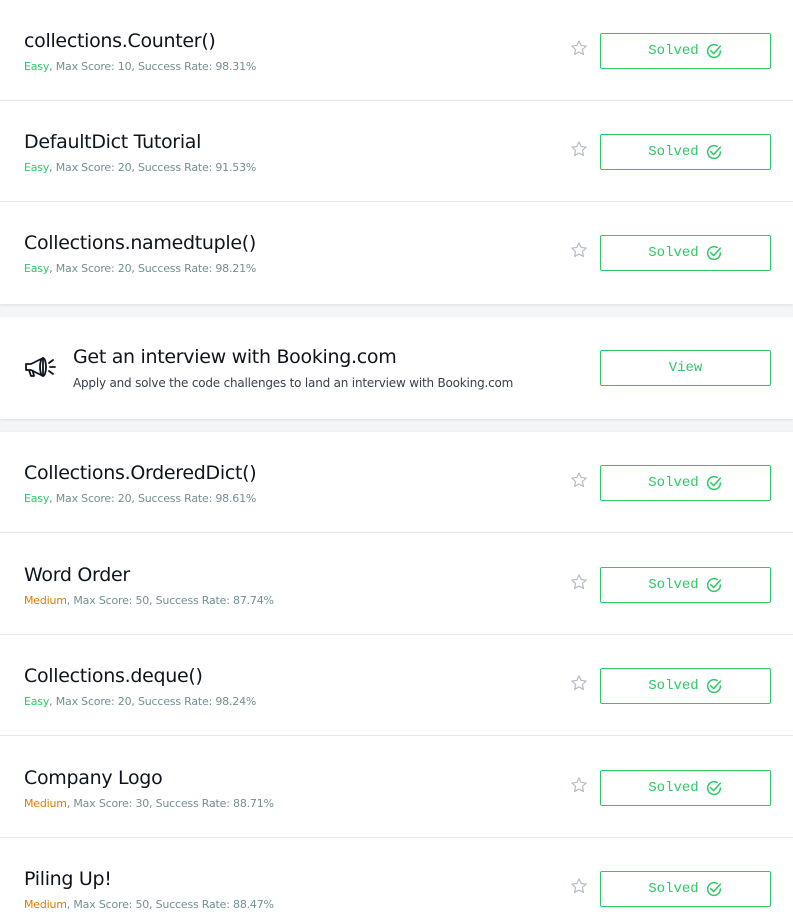 The image size is (793, 924). What do you see at coordinates (93, 778) in the screenshot?
I see `challenge-title: Company Logo` at bounding box center [93, 778].